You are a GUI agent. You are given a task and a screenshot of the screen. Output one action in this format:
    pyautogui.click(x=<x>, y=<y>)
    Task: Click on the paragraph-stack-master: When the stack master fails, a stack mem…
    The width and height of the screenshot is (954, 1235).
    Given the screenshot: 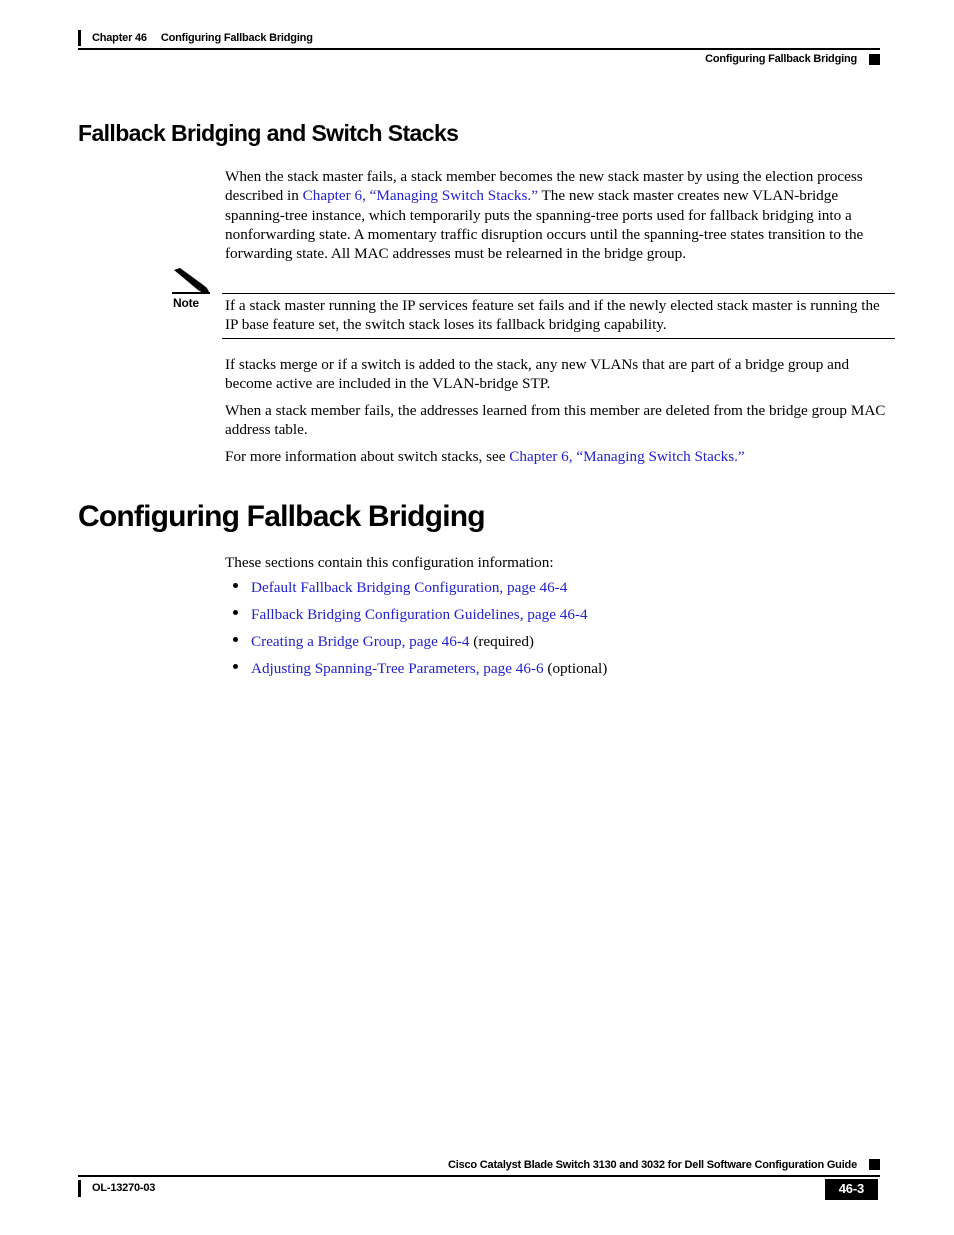 What is the action you would take?
    pyautogui.click(x=560, y=215)
    